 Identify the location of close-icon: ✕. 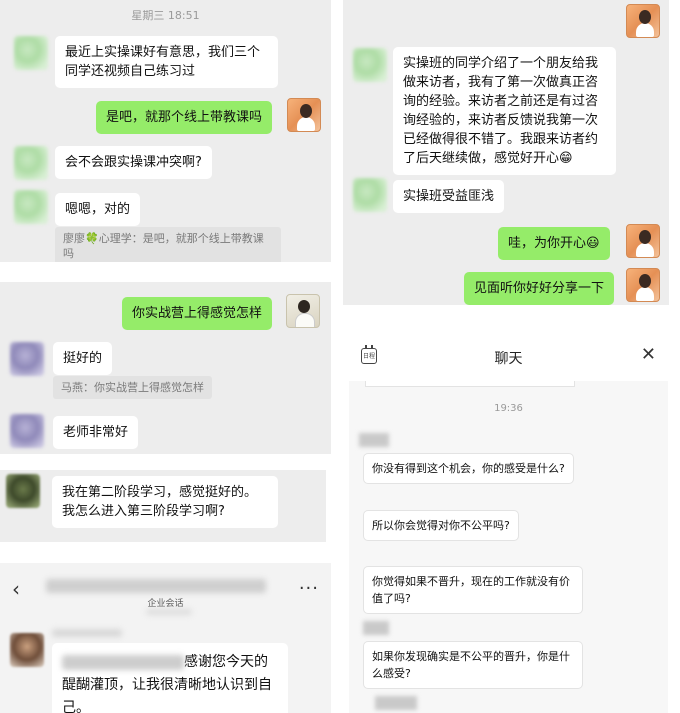
(648, 355).